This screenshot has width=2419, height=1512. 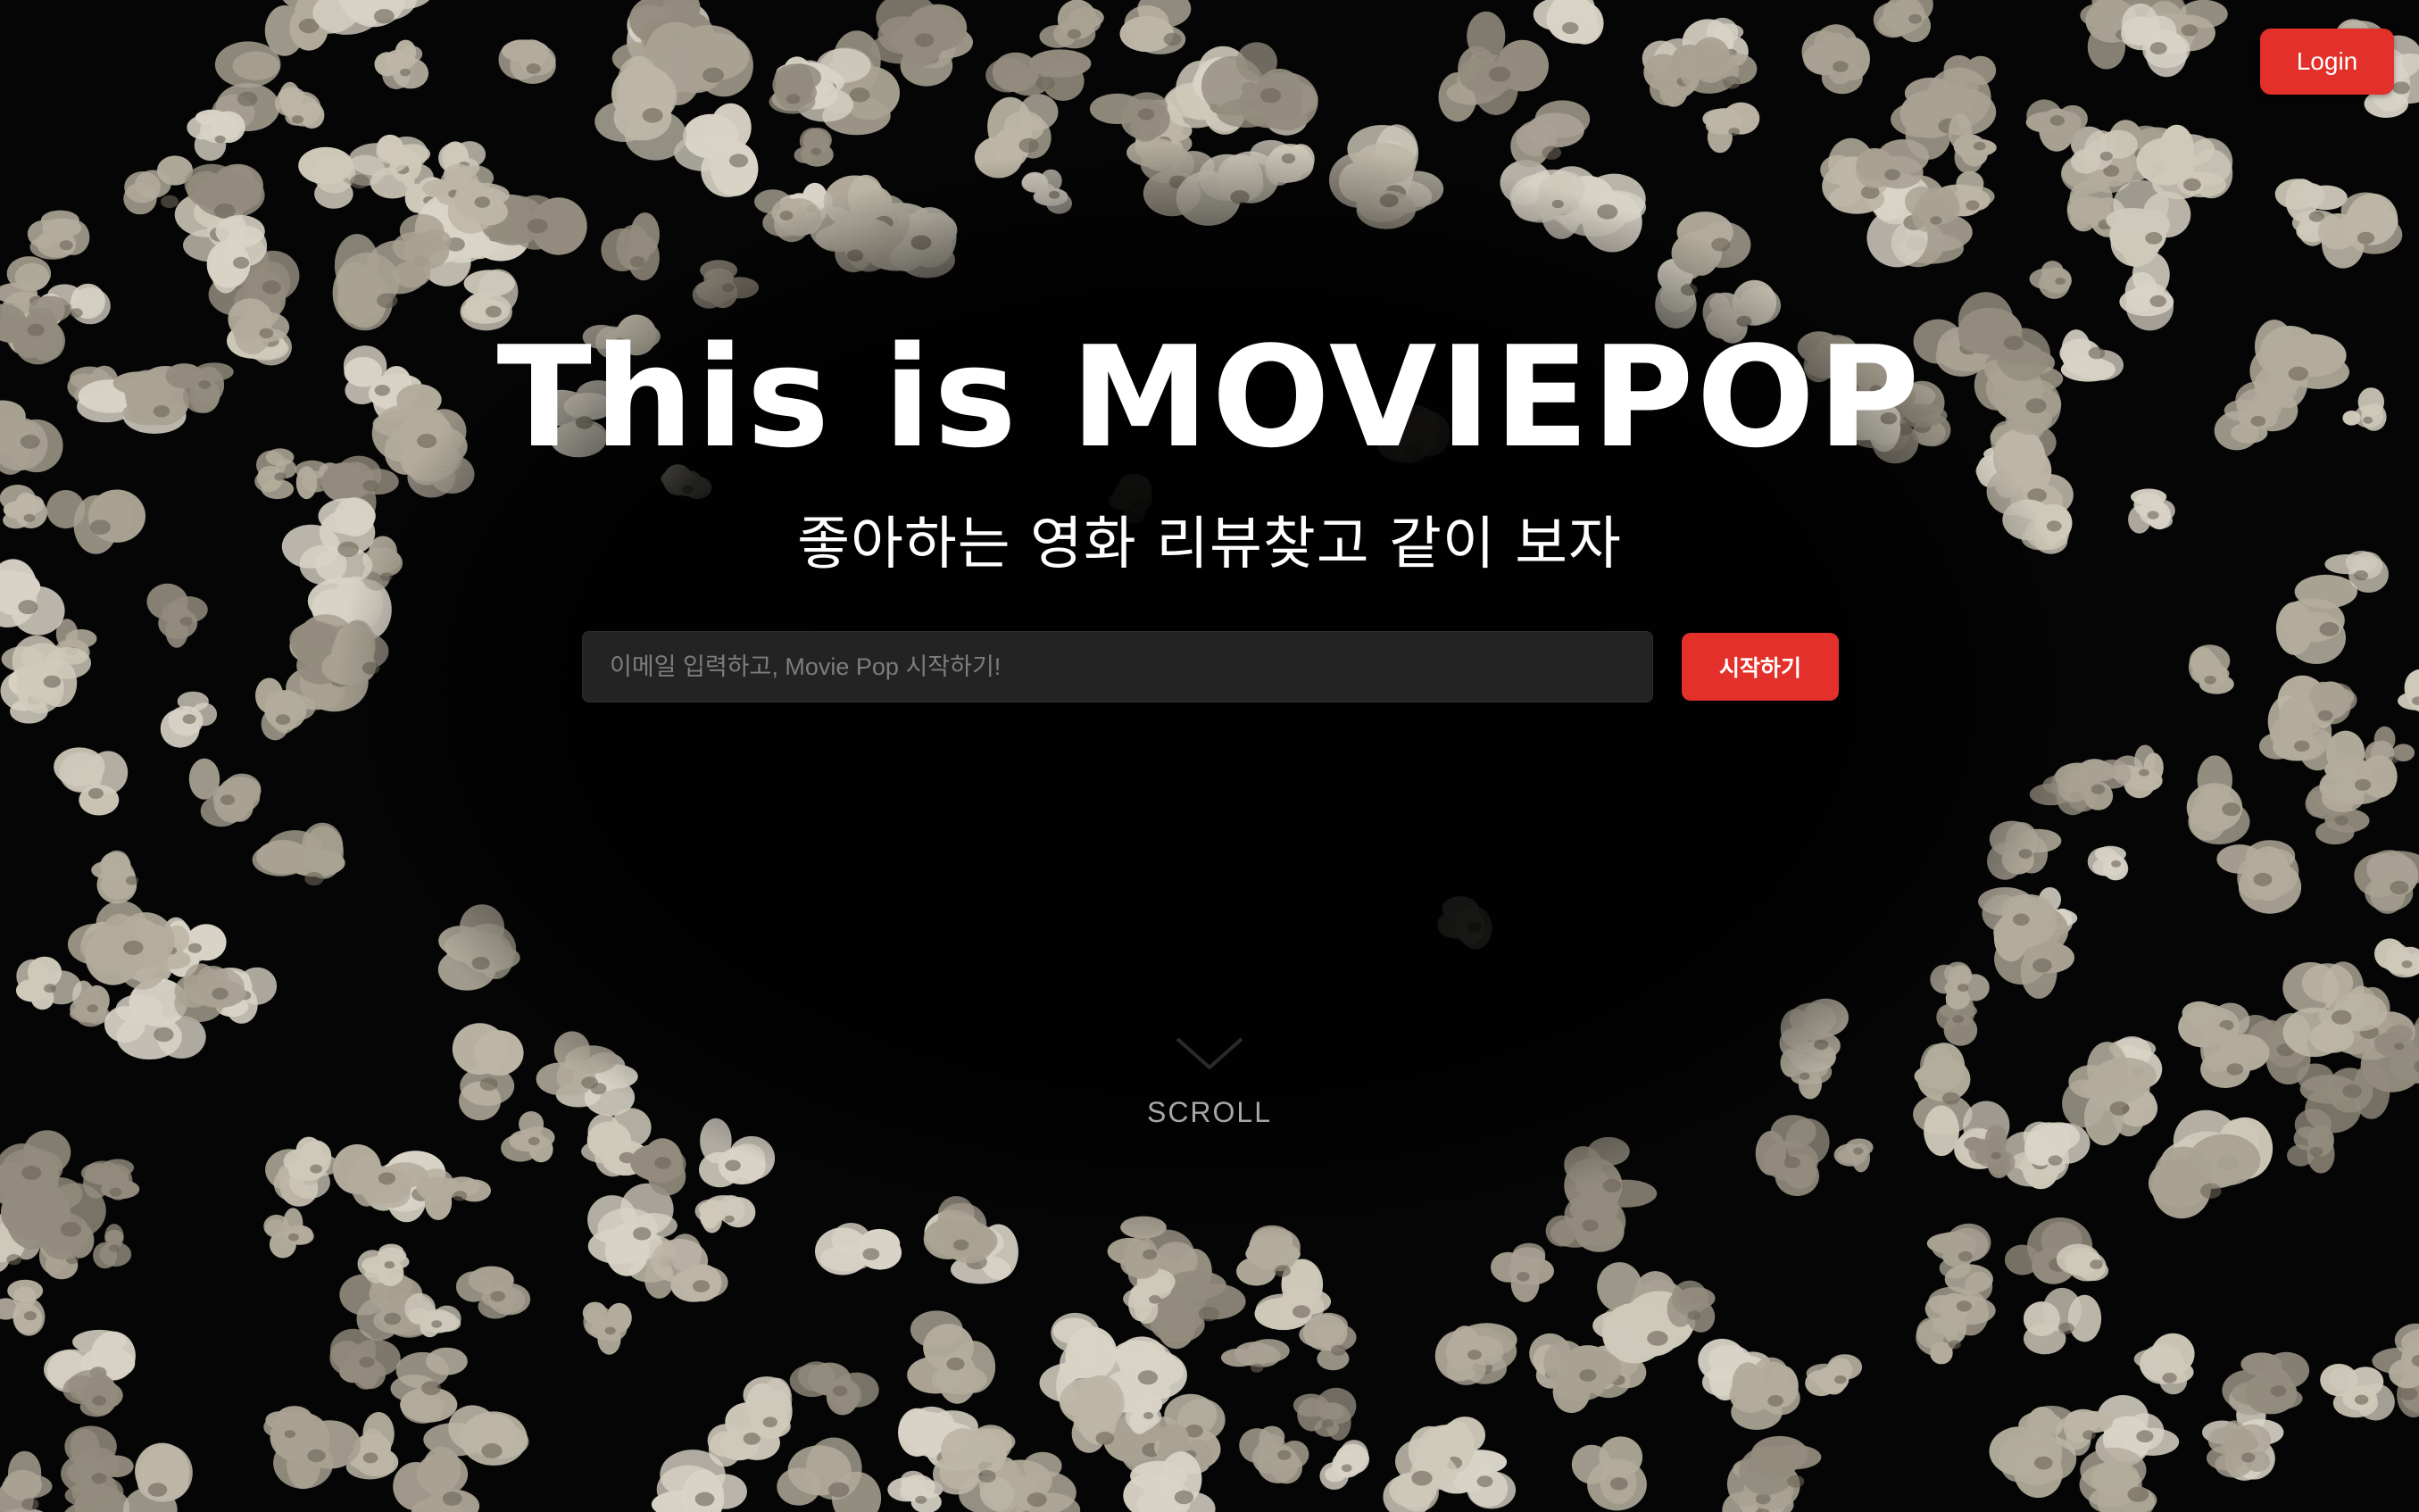 I want to click on start-button: 시작하기, so click(x=1760, y=667).